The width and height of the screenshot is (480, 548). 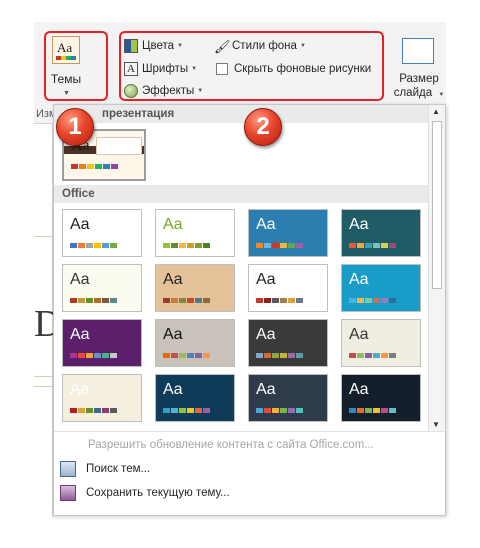 I want to click on slide-size-label-line1: Размер, so click(x=419, y=79).